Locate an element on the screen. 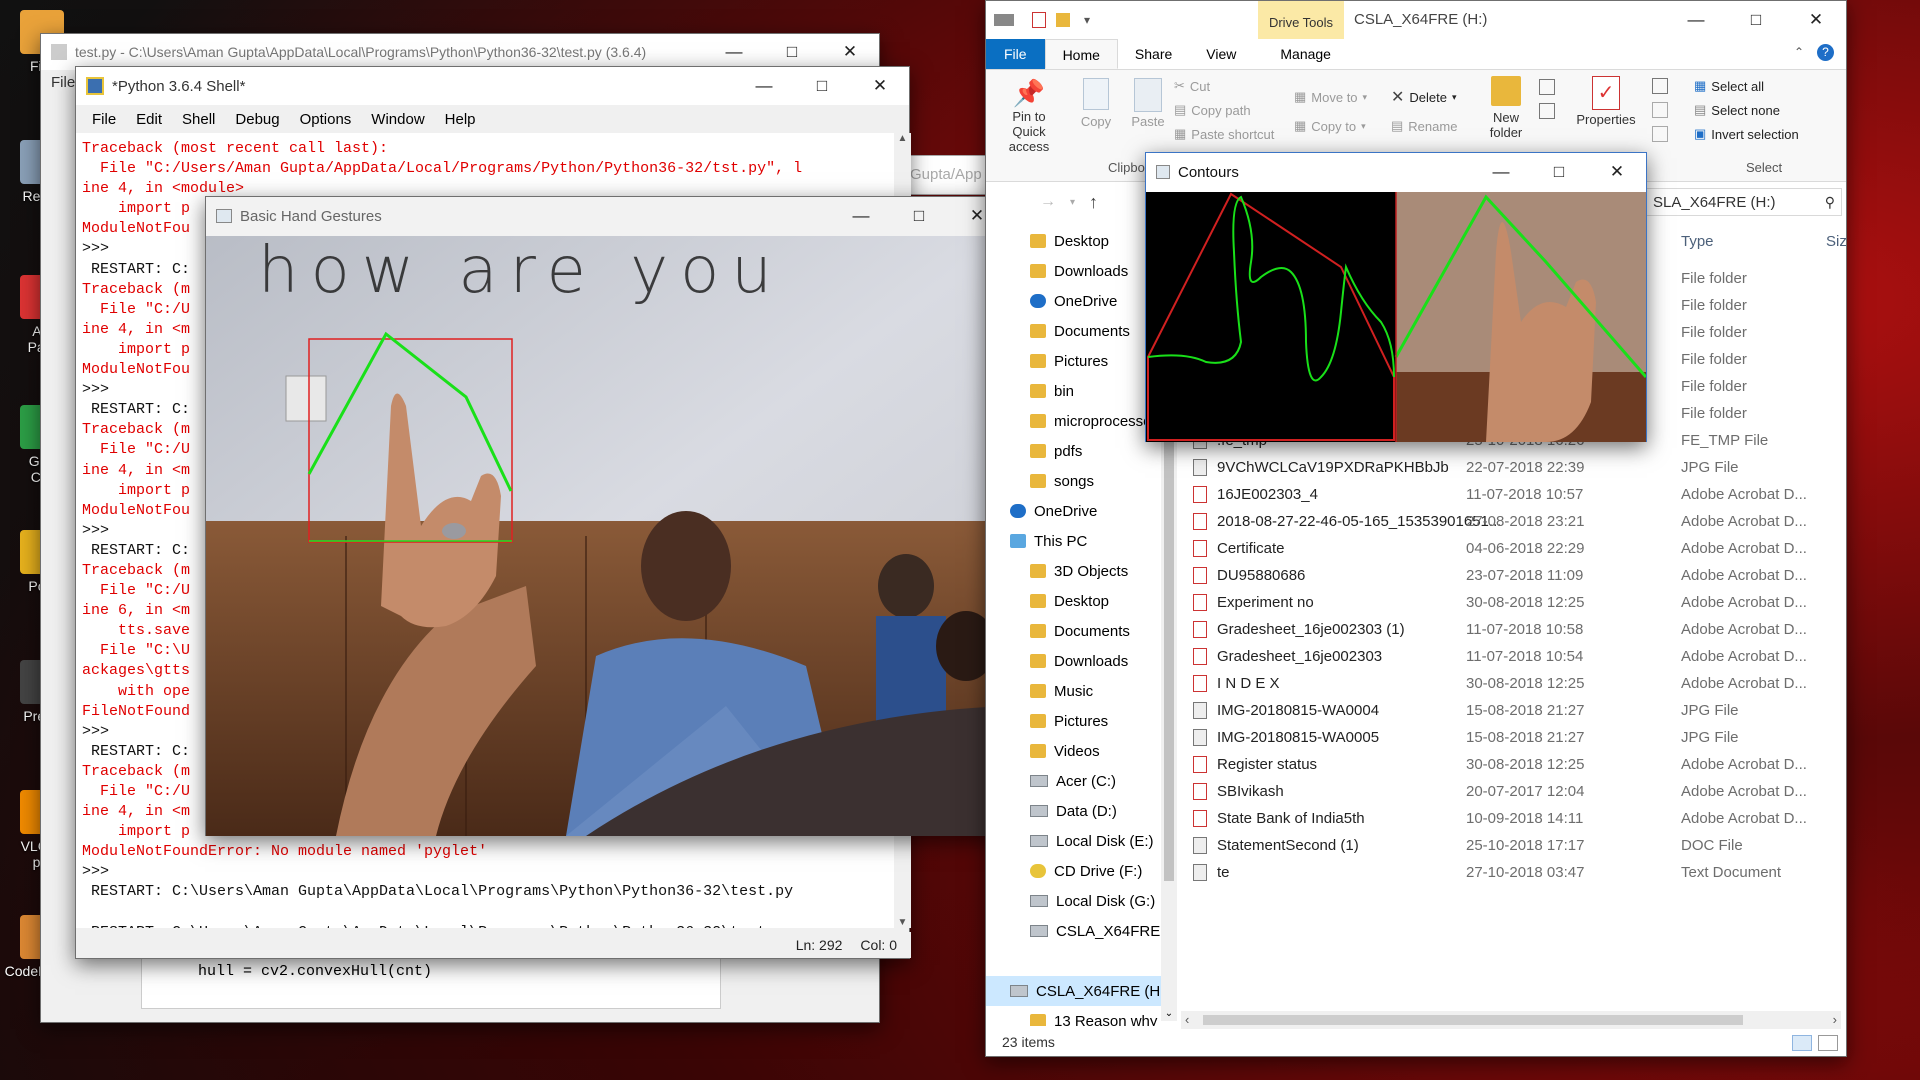 The image size is (1920, 1080). recent-dropdown-icon: ▾ is located at coordinates (1072, 202).